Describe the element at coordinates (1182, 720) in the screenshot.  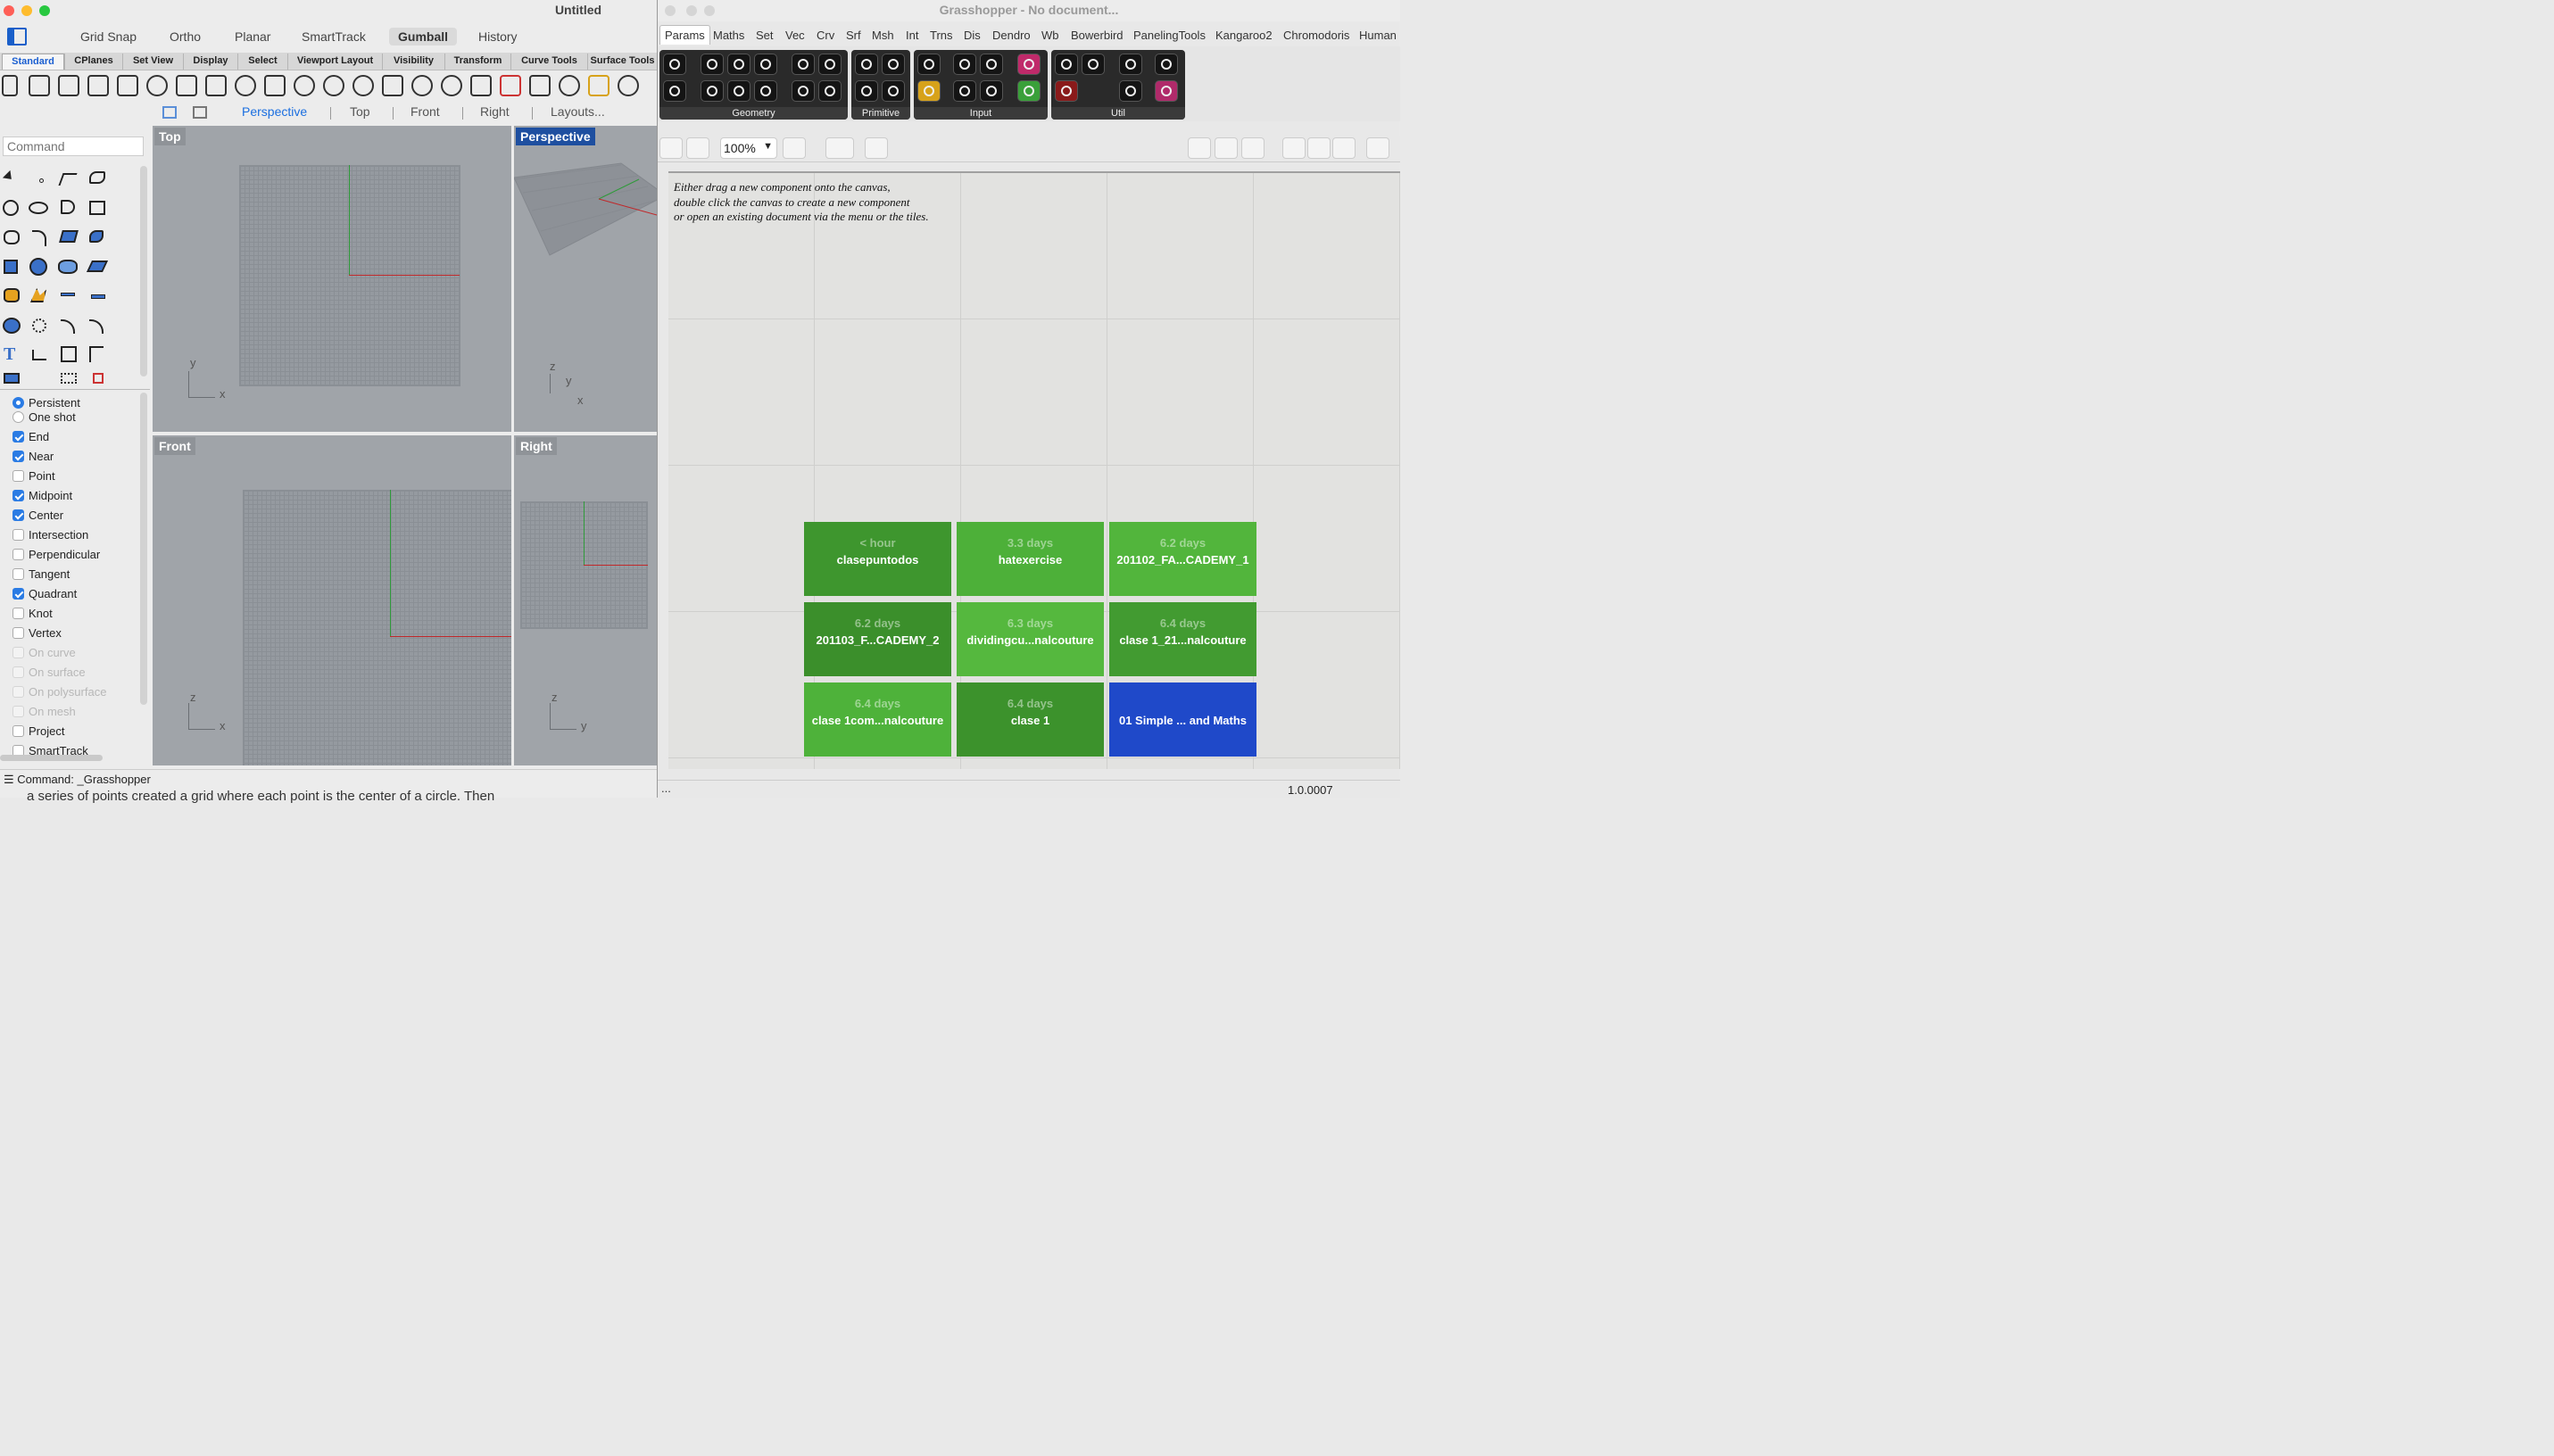
I see `recent-file-tile: 01 Simple ... and Maths` at that location.